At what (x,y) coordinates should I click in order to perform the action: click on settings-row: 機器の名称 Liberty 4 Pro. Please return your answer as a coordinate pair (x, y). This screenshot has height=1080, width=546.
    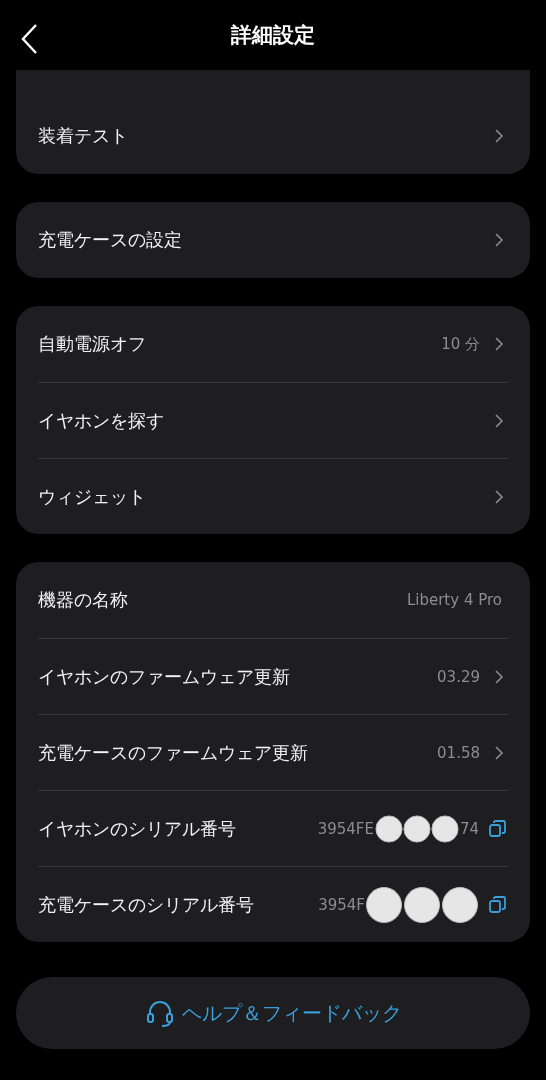
    Looking at the image, I should click on (273, 600).